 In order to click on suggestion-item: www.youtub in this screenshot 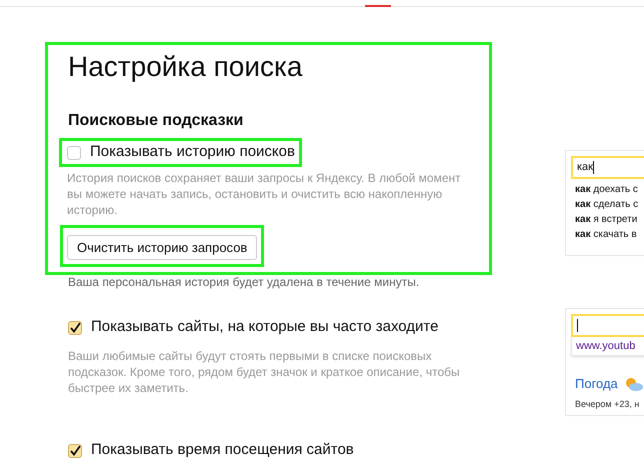, I will do `click(608, 346)`.